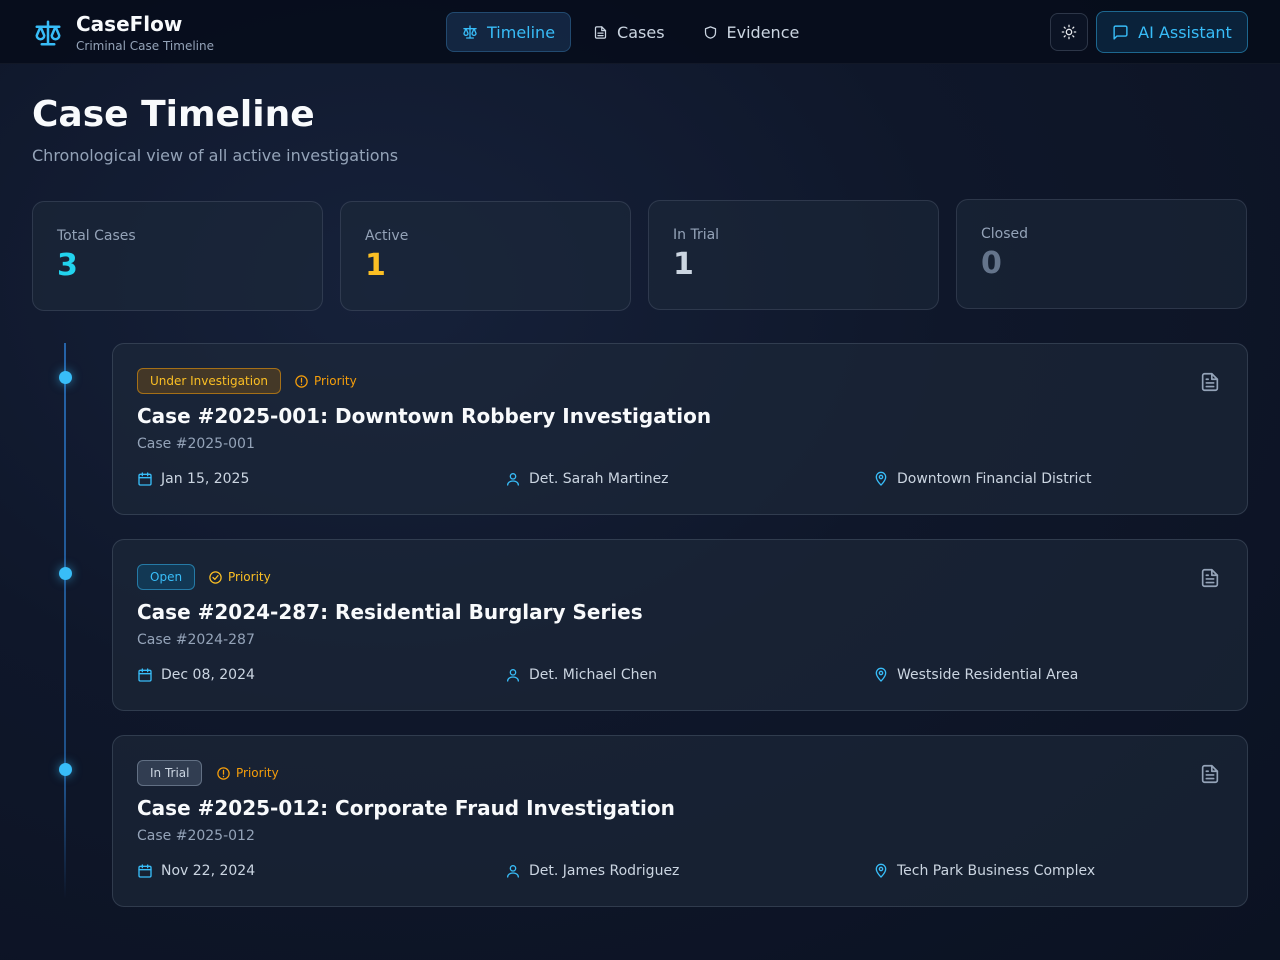 The width and height of the screenshot is (1280, 960). Describe the element at coordinates (710, 32) in the screenshot. I see `shield-icon` at that location.